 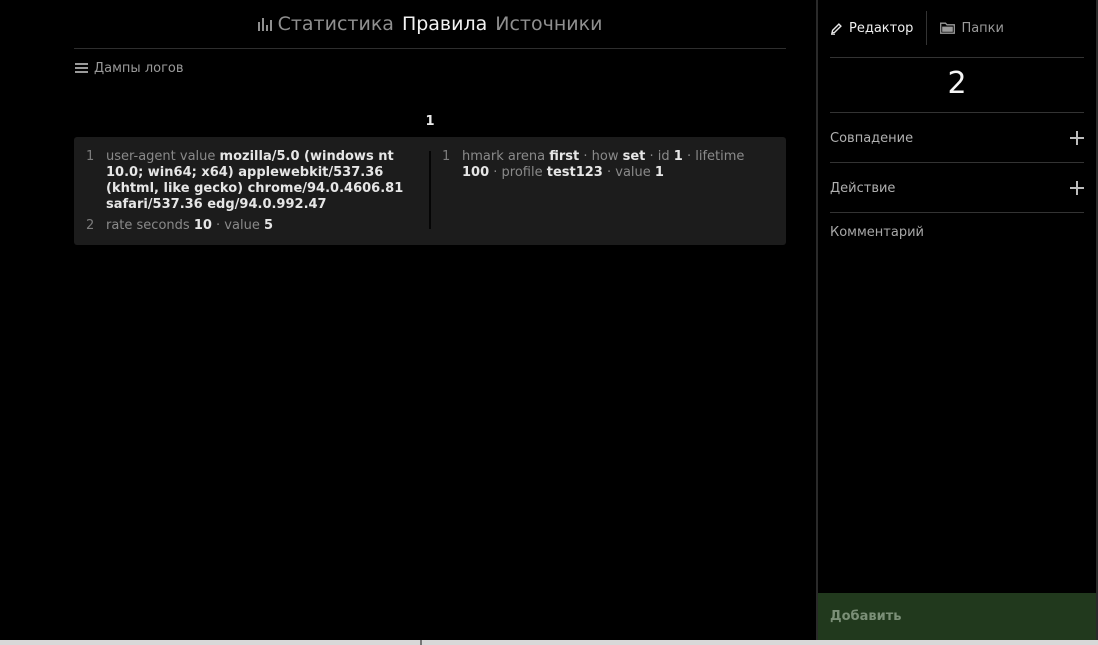 I want to click on tab-sources: Источники, so click(x=548, y=24).